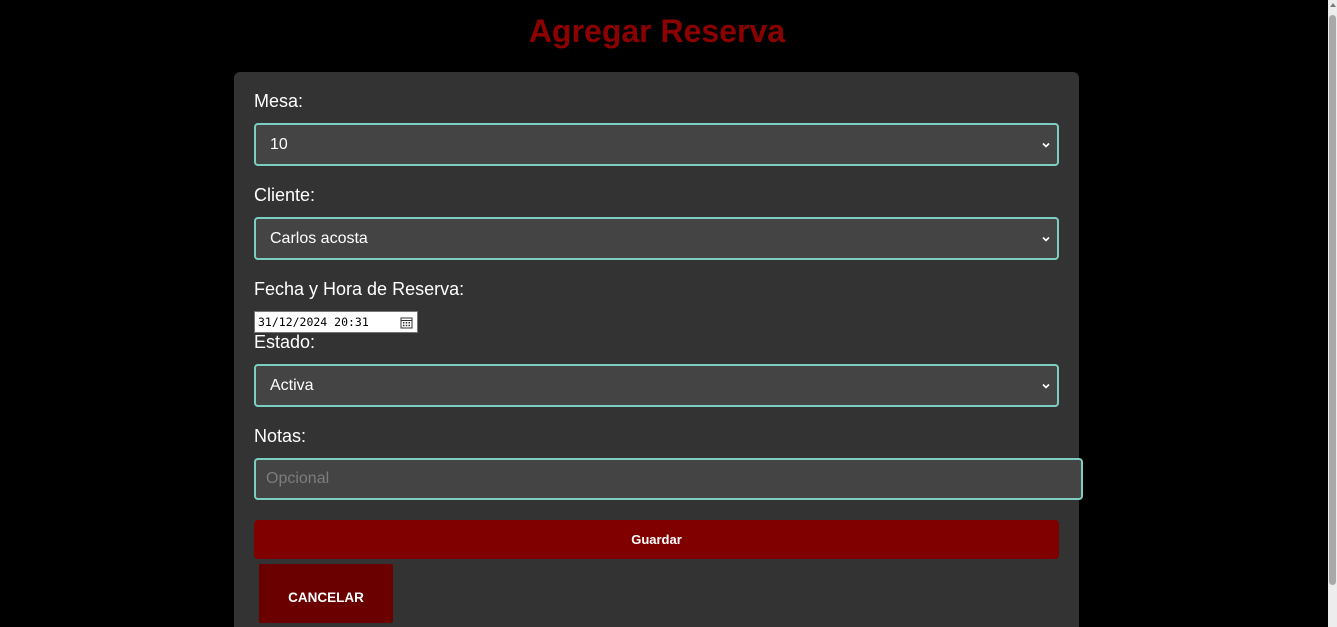 Image resolution: width=1337 pixels, height=627 pixels. What do you see at coordinates (279, 101) in the screenshot?
I see `mesa-label: Mesa:` at bounding box center [279, 101].